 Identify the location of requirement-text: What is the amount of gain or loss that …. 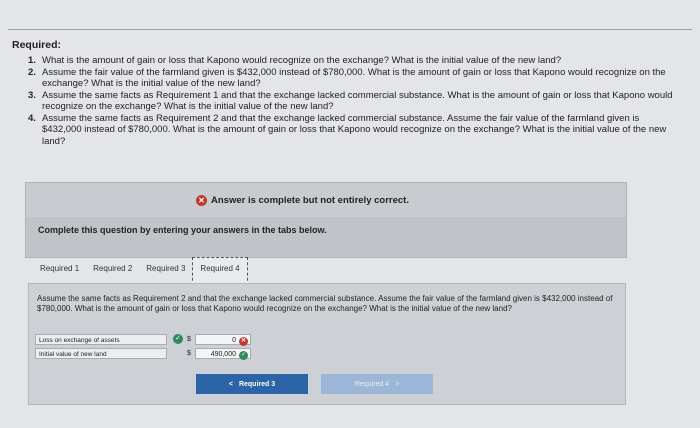
(302, 60).